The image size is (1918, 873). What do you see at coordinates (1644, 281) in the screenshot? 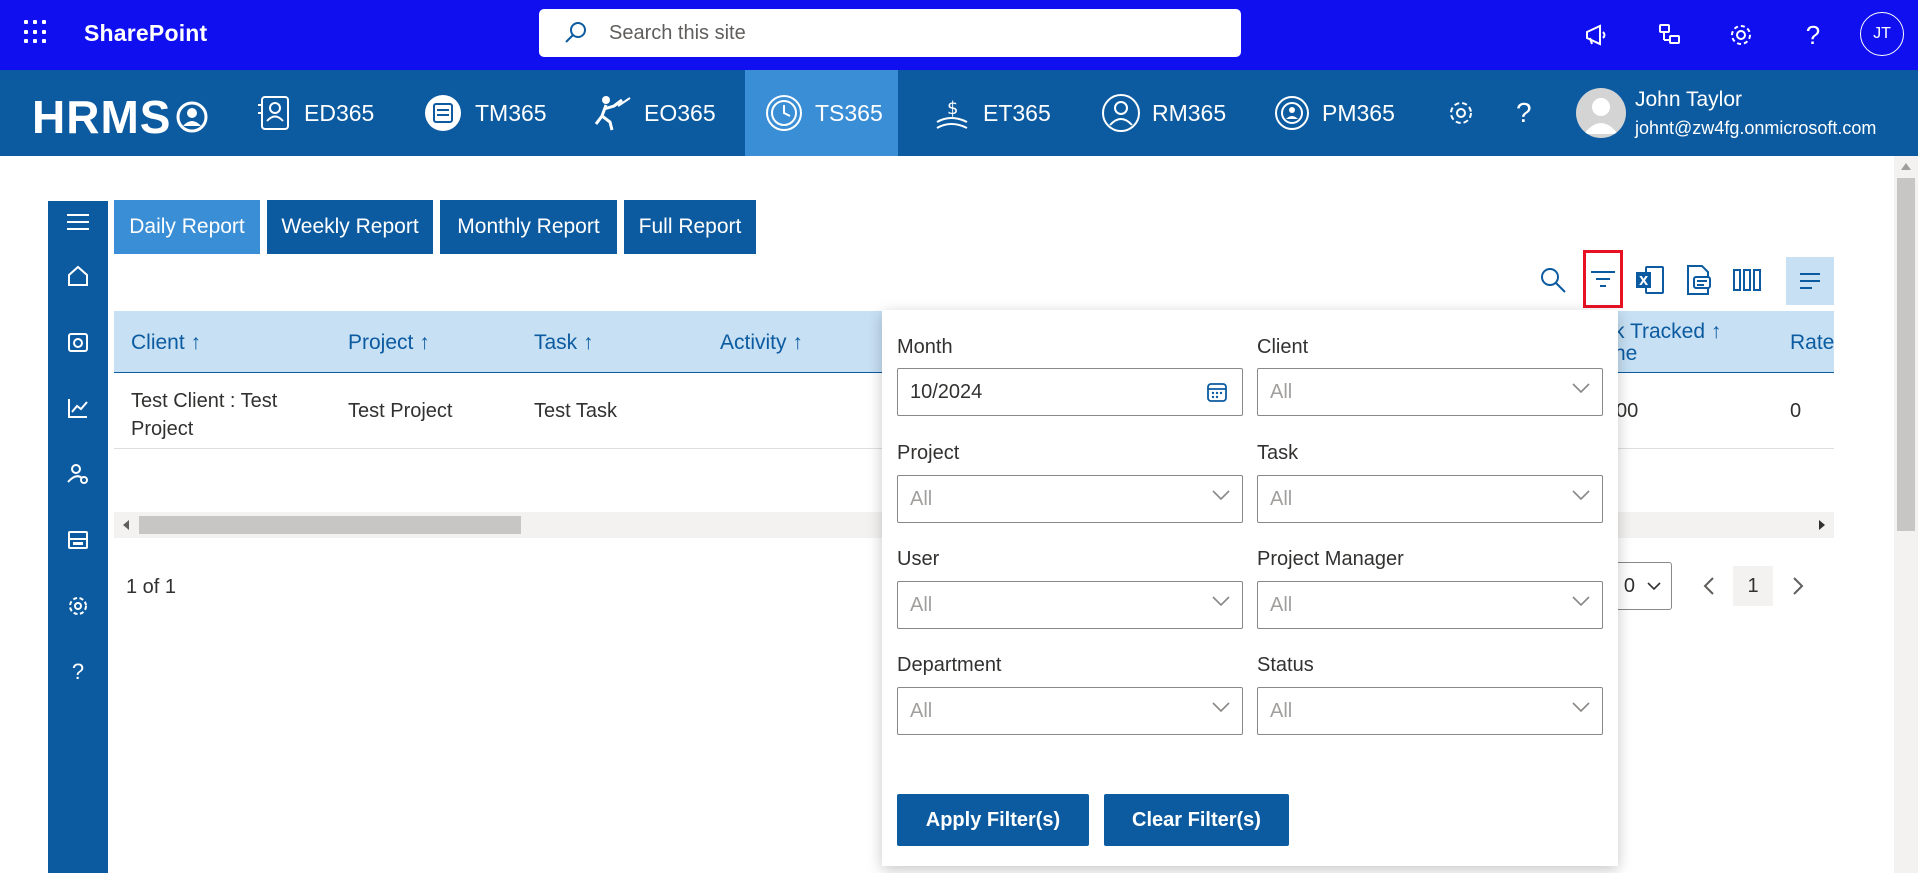
I see `svg-text: X` at bounding box center [1644, 281].